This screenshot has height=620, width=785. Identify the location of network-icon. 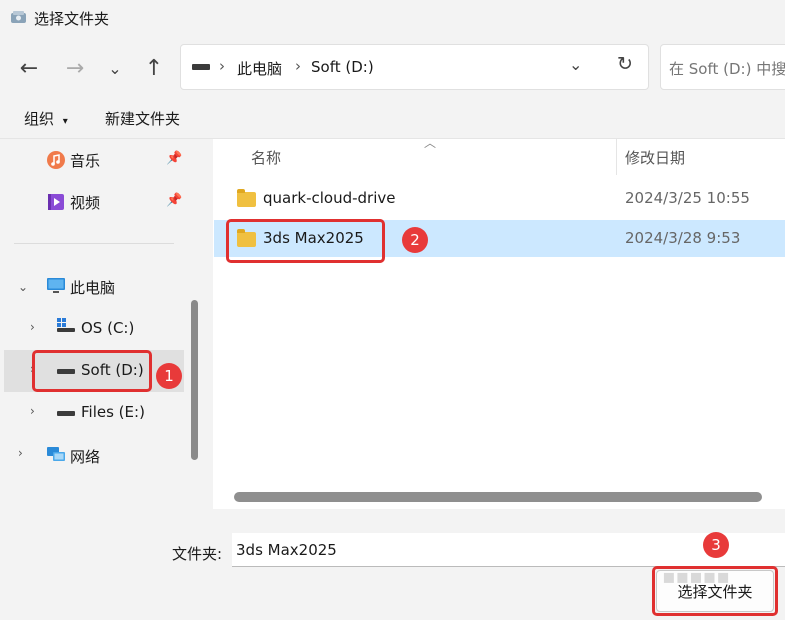
(56, 454).